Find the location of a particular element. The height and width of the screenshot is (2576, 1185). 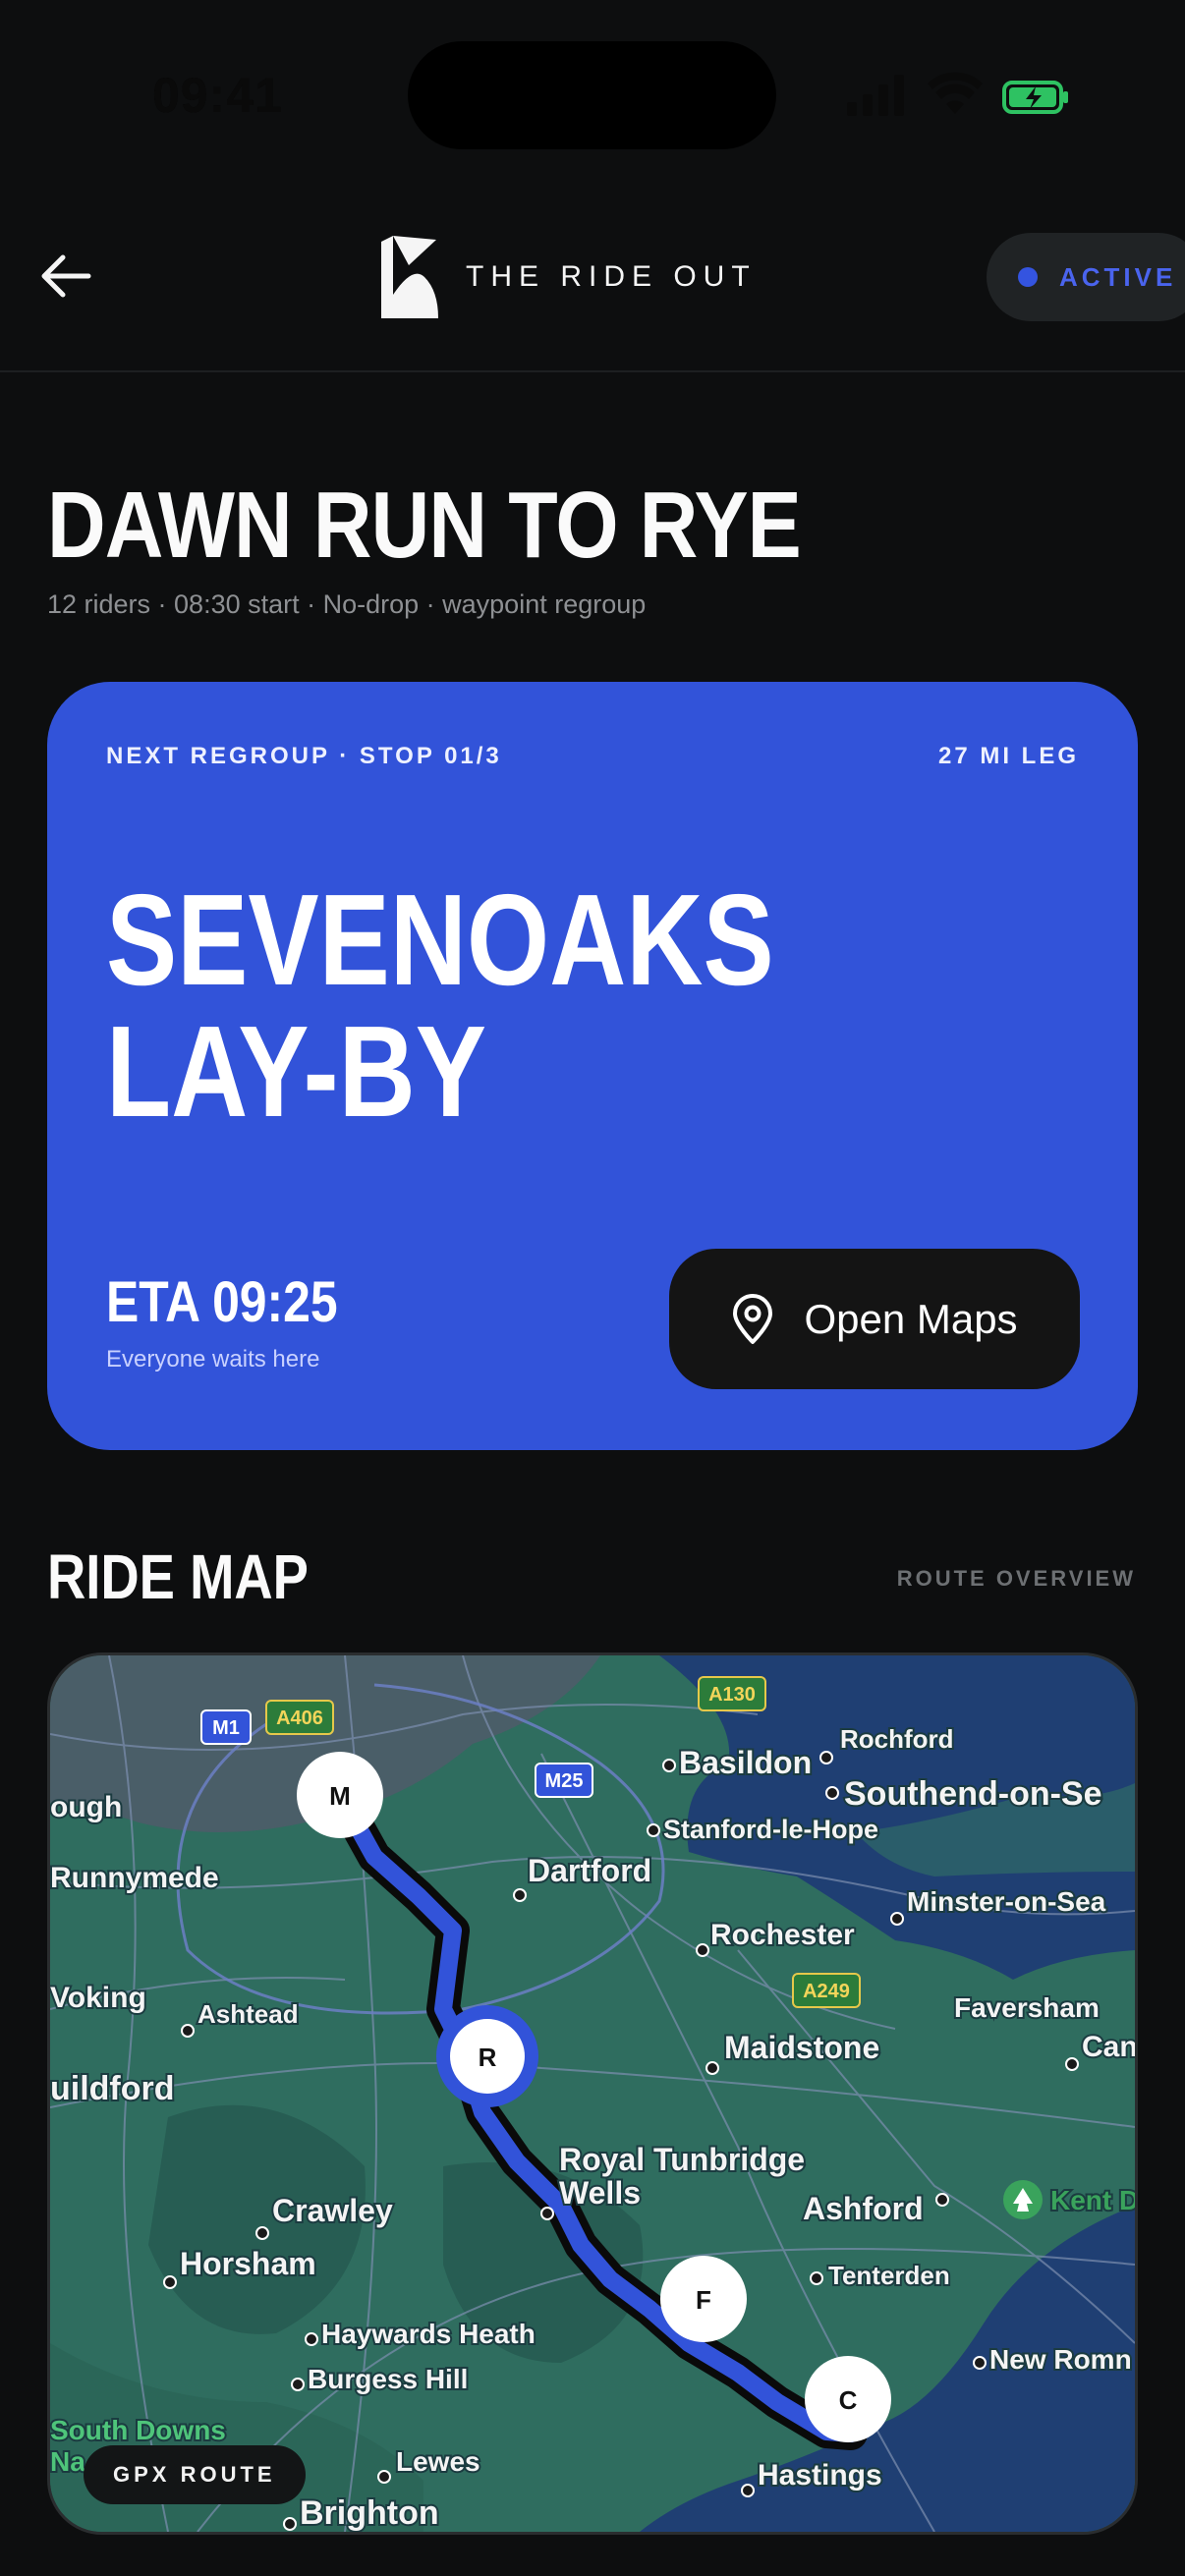

gpx-route-label: GPX ROUTE is located at coordinates (195, 2474).